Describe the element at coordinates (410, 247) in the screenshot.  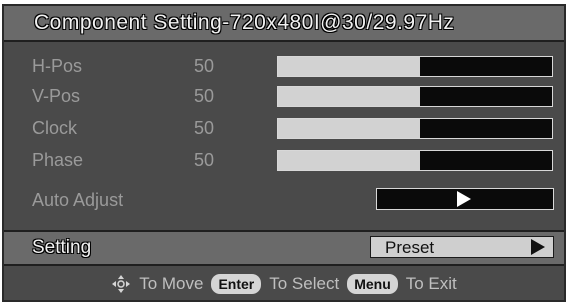
I see `preset-value: Preset` at that location.